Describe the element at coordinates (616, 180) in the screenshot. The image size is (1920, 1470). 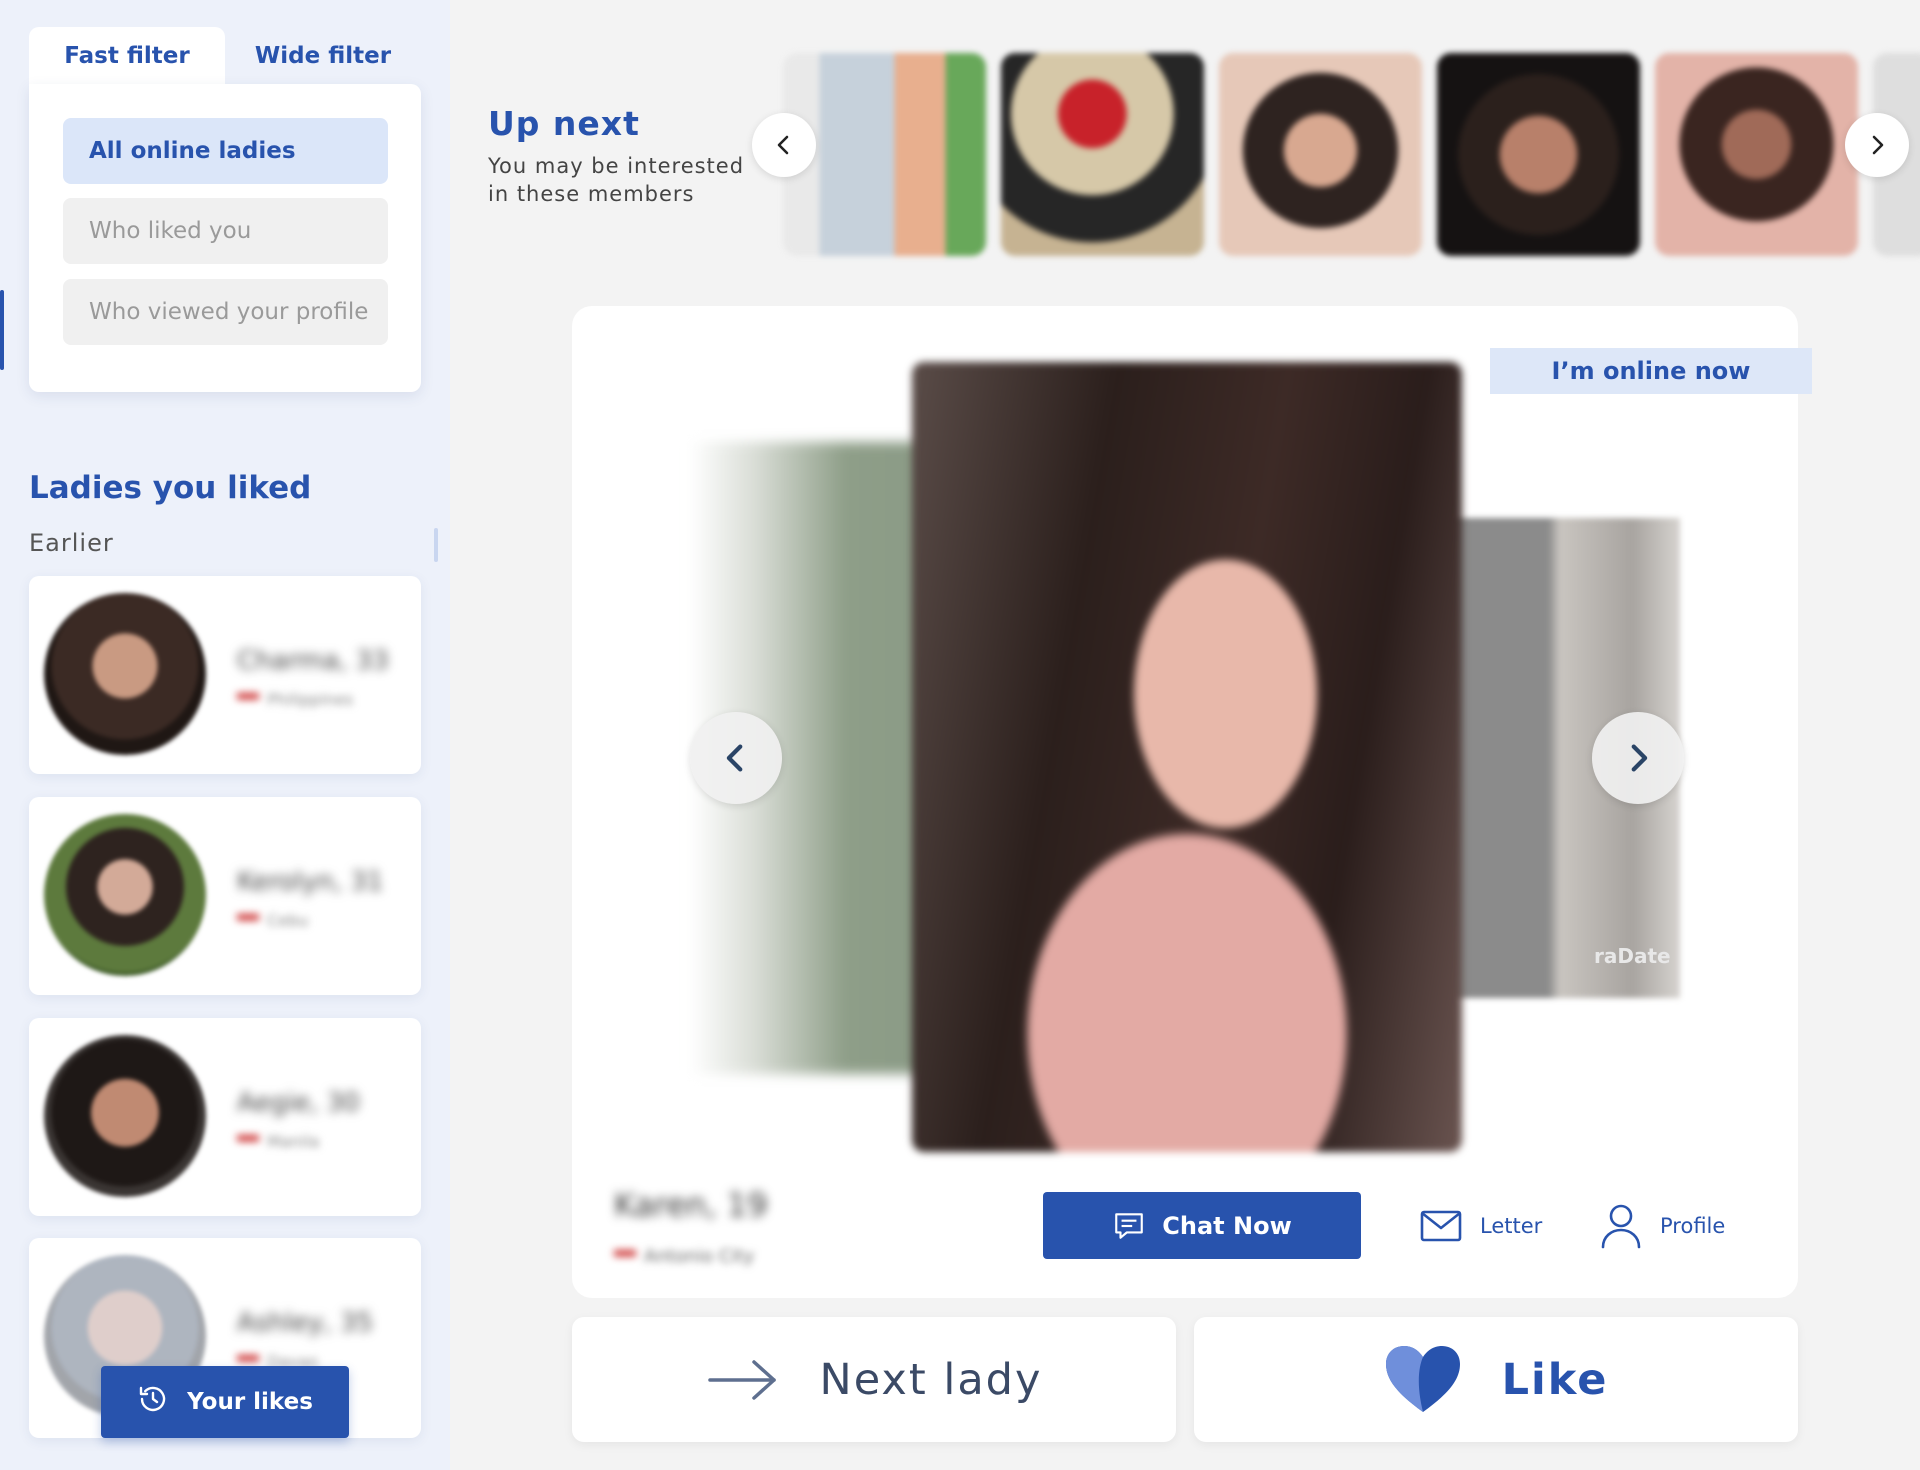
I see `upnext-subtitle: You may be interested in these members` at that location.